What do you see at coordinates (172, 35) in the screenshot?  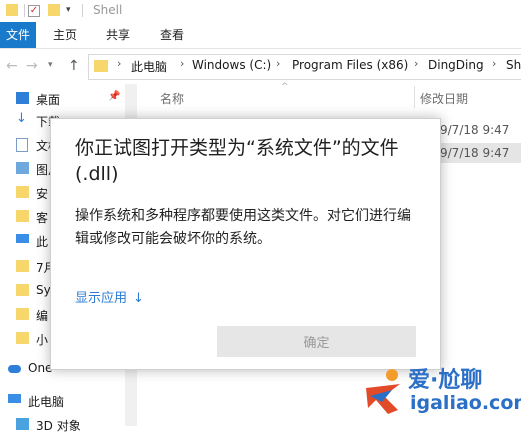 I see `tab-view: 查看` at bounding box center [172, 35].